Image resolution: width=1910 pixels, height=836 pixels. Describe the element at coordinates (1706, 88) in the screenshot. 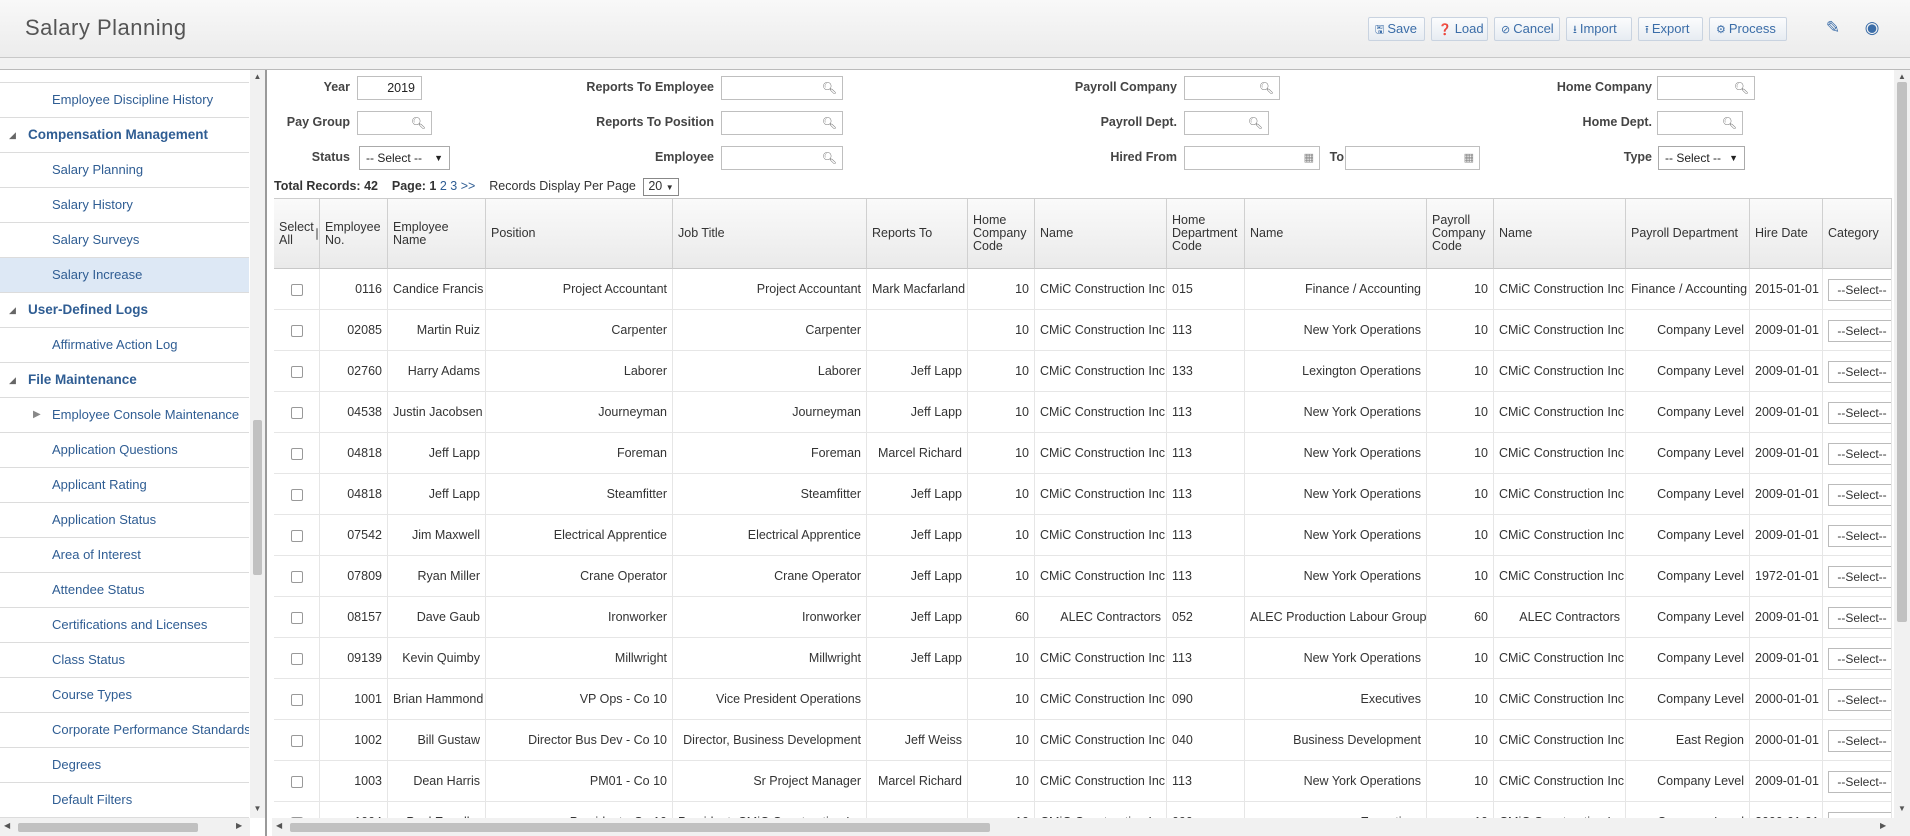

I see `home-company-input: 🔍︎` at that location.